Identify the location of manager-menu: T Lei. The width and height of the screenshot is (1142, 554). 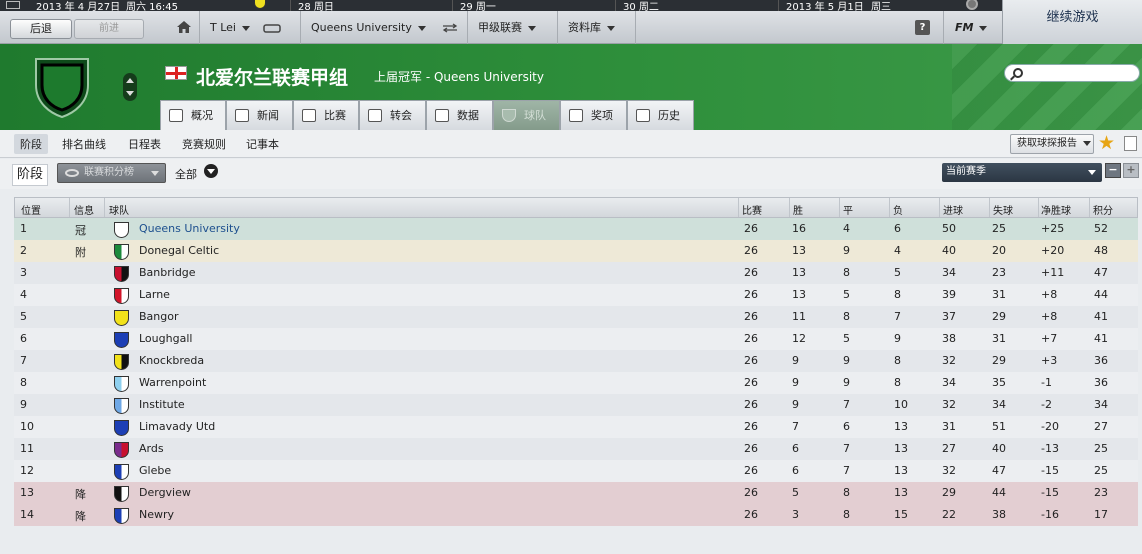
(240, 27).